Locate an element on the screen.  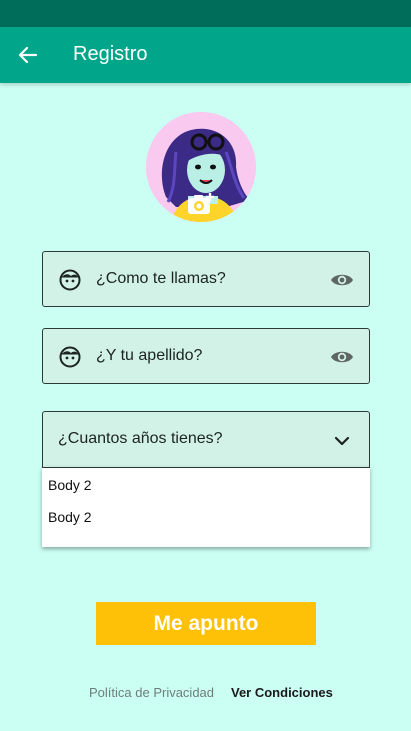
age-dropdown-menu: Body 2 Body 2 is located at coordinates (206, 507).